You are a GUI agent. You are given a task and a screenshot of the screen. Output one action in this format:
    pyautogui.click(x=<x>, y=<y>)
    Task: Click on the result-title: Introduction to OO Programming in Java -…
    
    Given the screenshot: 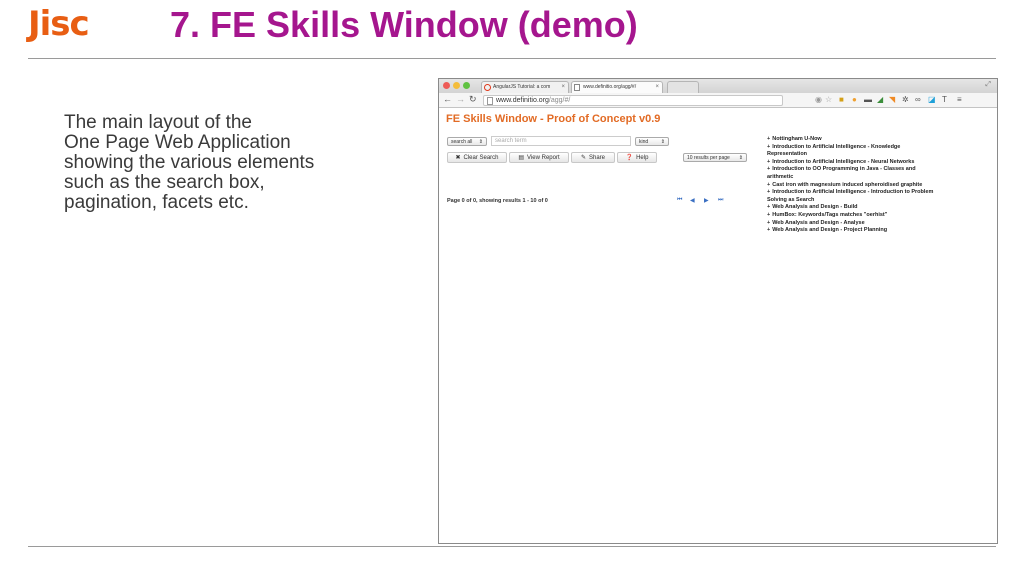 What is the action you would take?
    pyautogui.click(x=841, y=173)
    